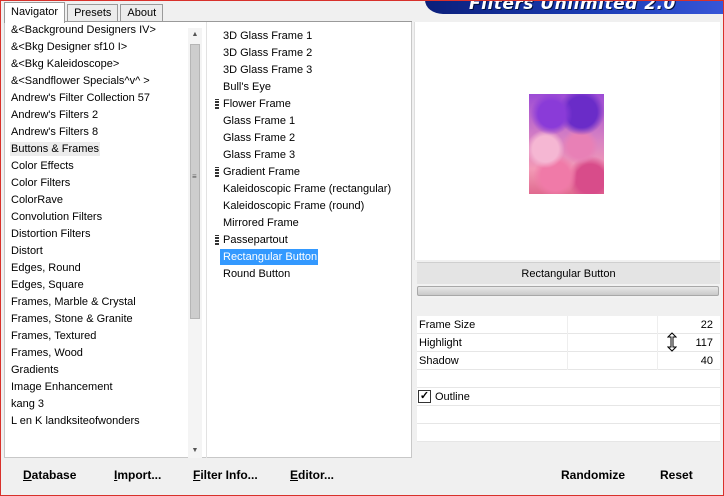  I want to click on category-item: Andrew's Filter Collection 57, so click(97, 98).